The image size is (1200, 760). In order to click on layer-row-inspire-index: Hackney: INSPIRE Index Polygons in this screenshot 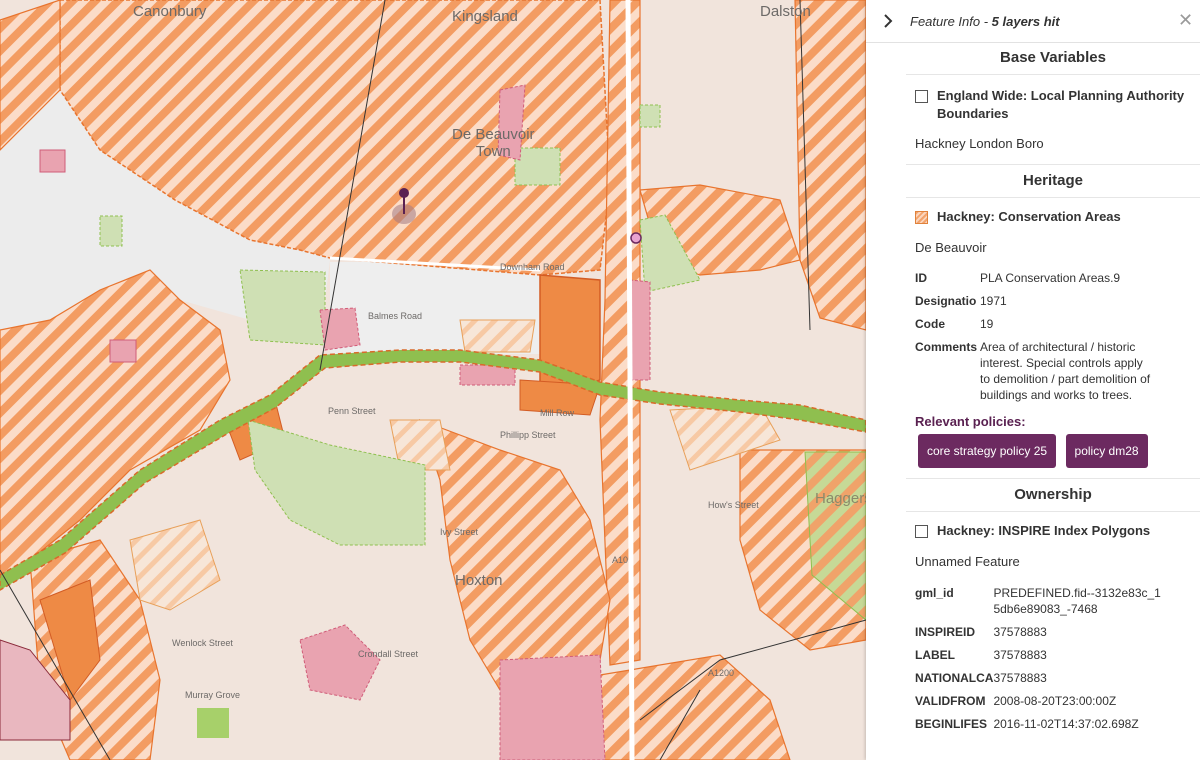, I will do `click(1053, 531)`.